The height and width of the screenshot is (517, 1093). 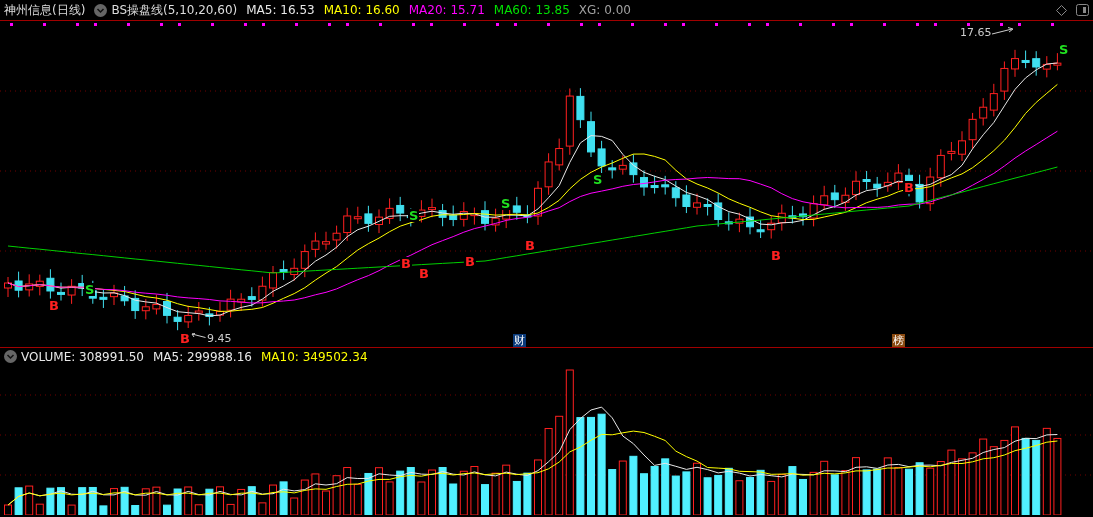 What do you see at coordinates (519, 340) in the screenshot?
I see `finance-badge: 财` at bounding box center [519, 340].